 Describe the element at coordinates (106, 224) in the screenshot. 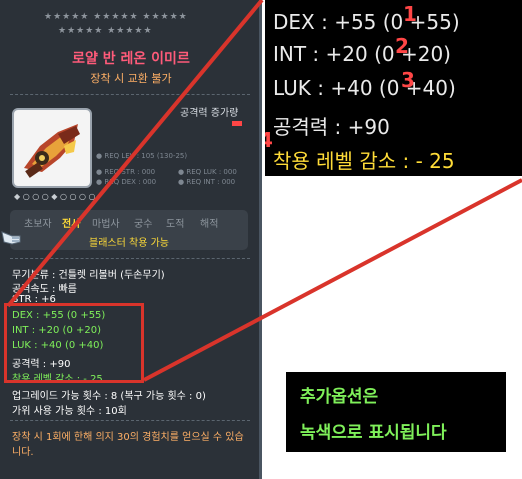

I see `job-magician: 마법사` at that location.